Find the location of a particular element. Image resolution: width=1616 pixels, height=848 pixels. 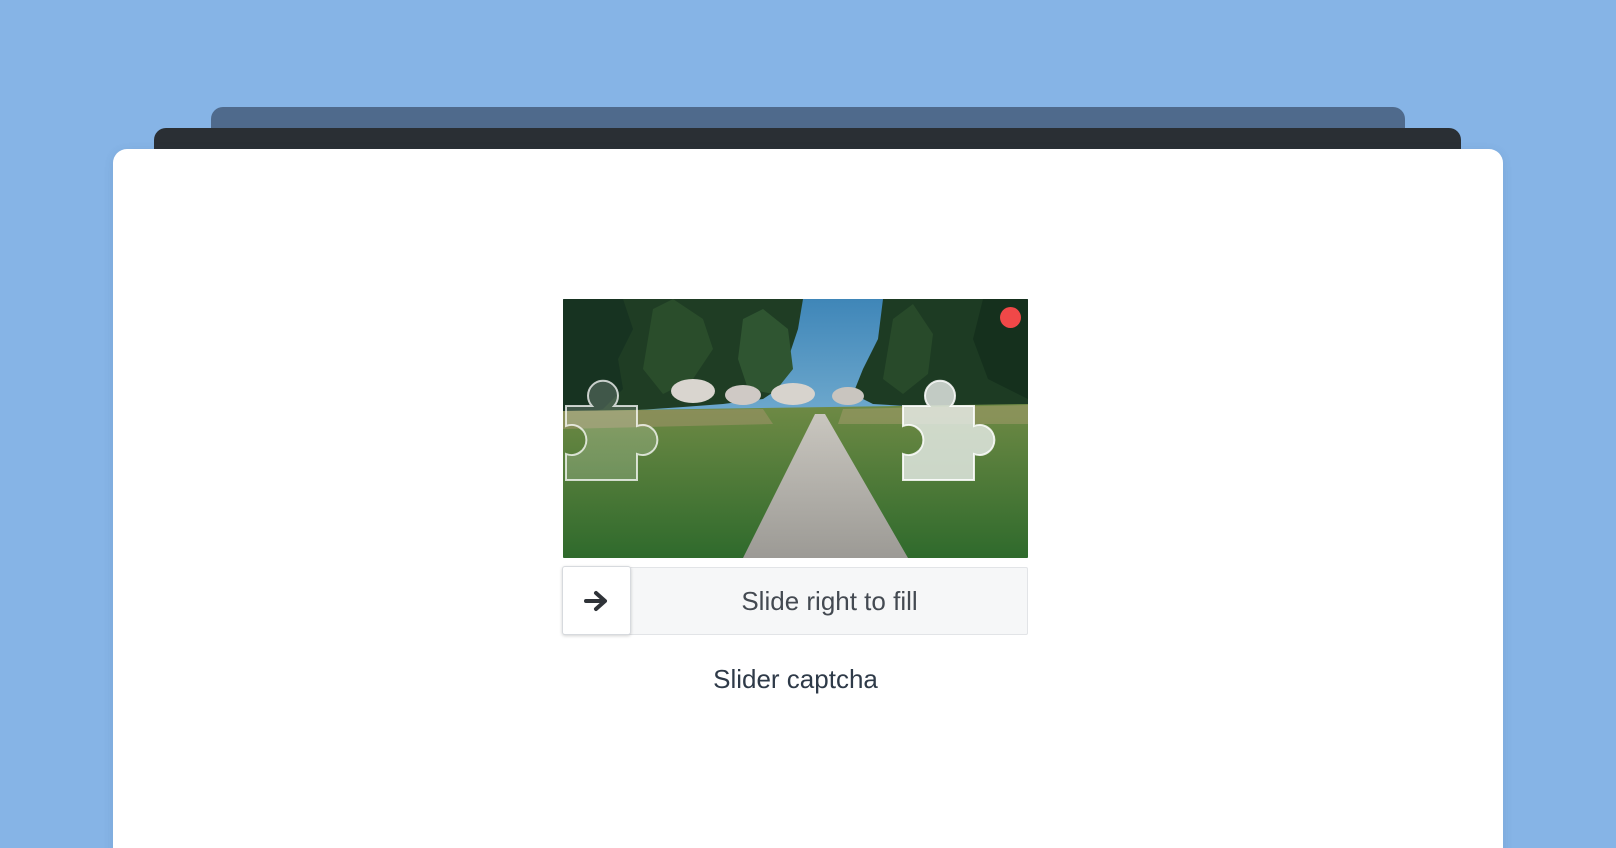

captcha-image is located at coordinates (795, 428).